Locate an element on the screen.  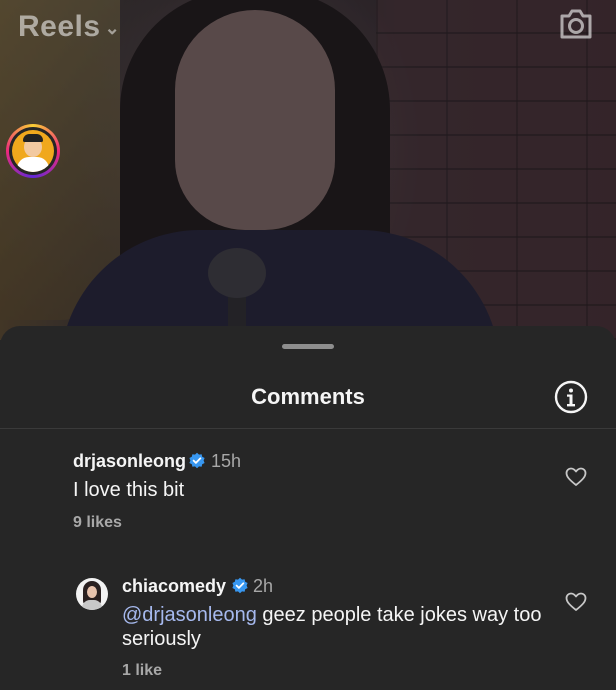
reply-username: chiacomedy is located at coordinates (174, 586).